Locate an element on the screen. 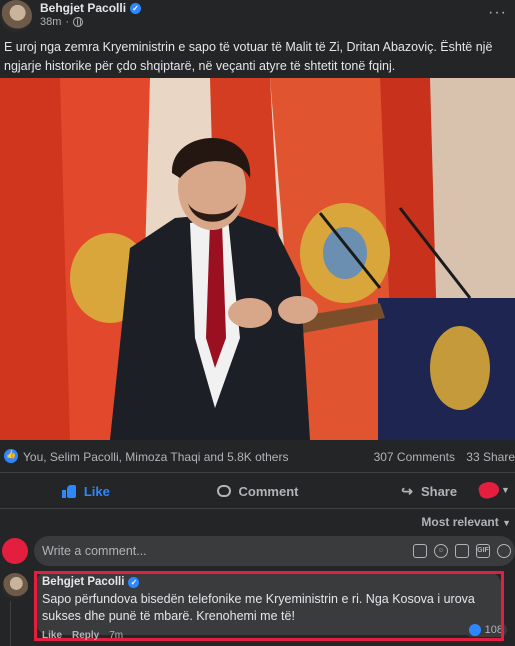 This screenshot has height=646, width=515. comment-button-label: Comment is located at coordinates (268, 491).